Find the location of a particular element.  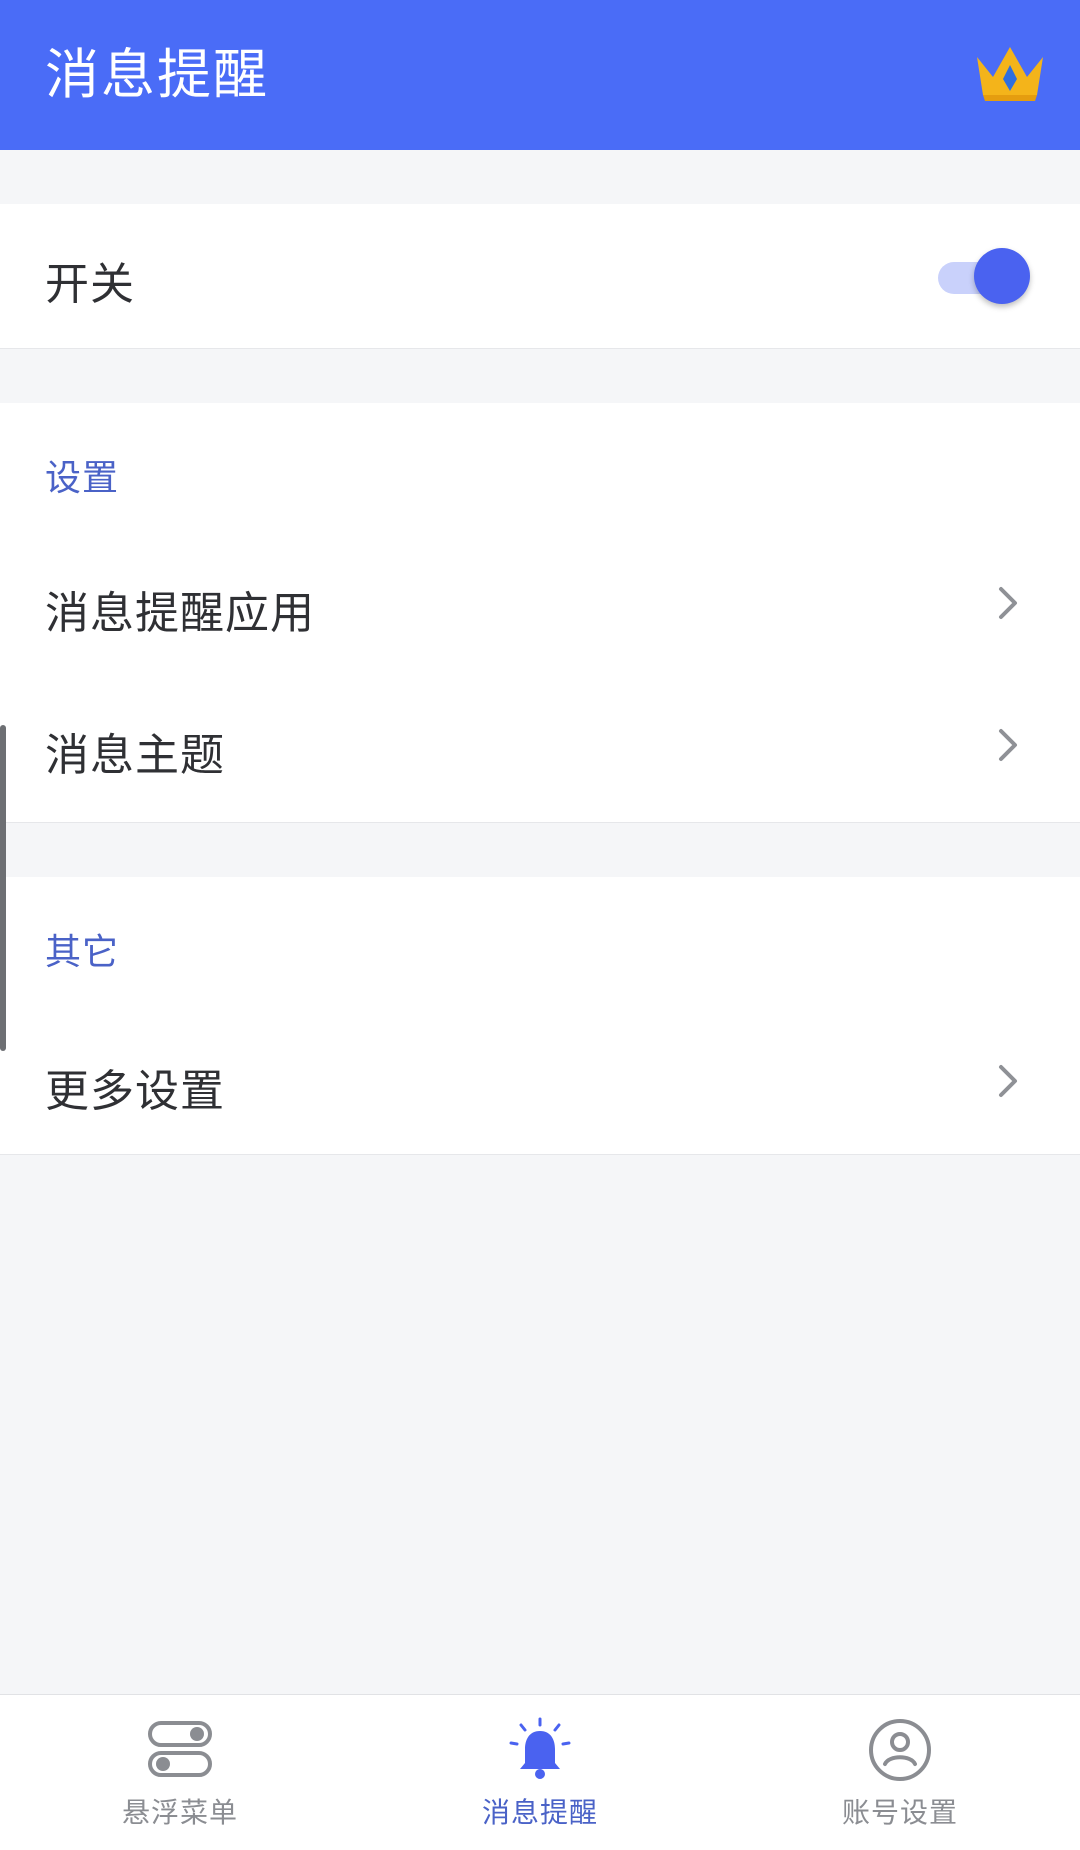

menu-item-label: 消息提醒应用 is located at coordinates (180, 613).